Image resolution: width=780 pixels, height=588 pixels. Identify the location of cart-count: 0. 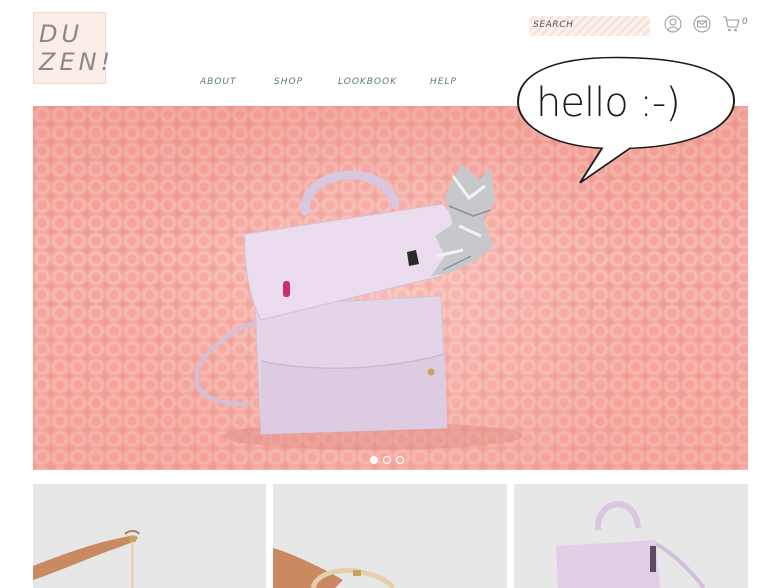
(745, 22).